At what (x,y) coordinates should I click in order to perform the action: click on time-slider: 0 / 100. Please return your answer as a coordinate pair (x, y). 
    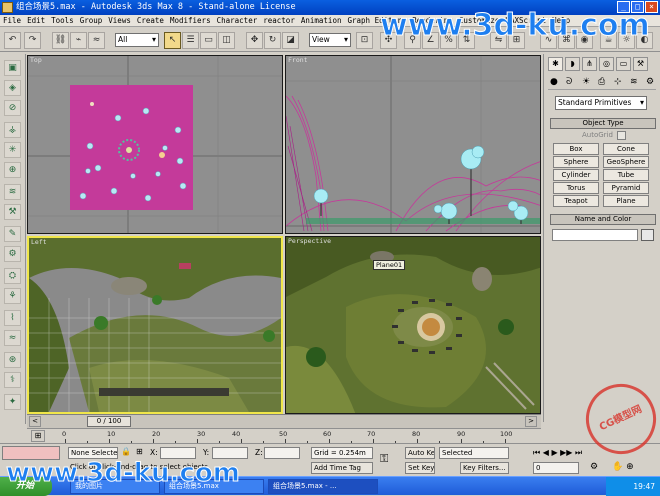
    Looking at the image, I should click on (109, 421).